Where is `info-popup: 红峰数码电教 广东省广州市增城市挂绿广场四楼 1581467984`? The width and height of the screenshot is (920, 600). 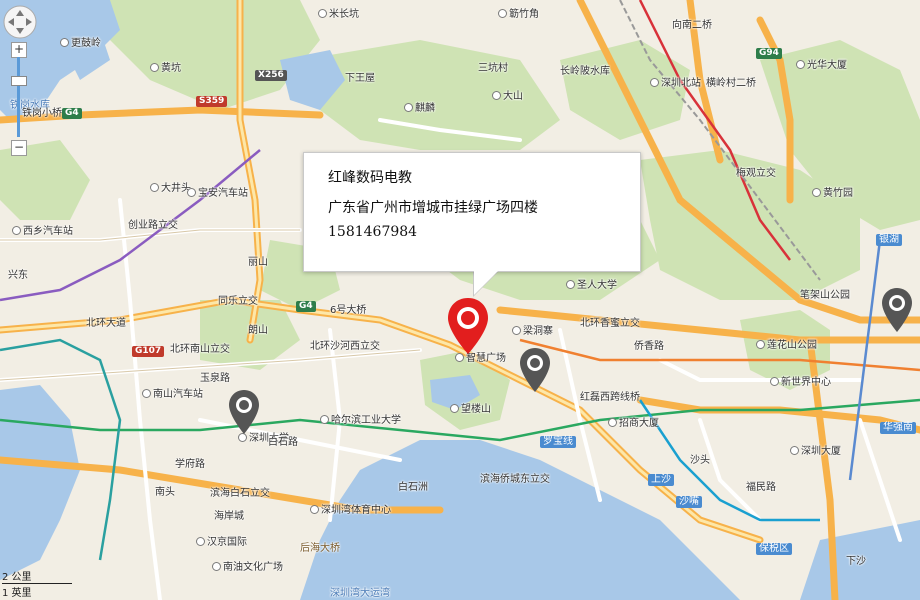 info-popup: 红峰数码电教 广东省广州市增城市挂绿广场四楼 1581467984 is located at coordinates (472, 212).